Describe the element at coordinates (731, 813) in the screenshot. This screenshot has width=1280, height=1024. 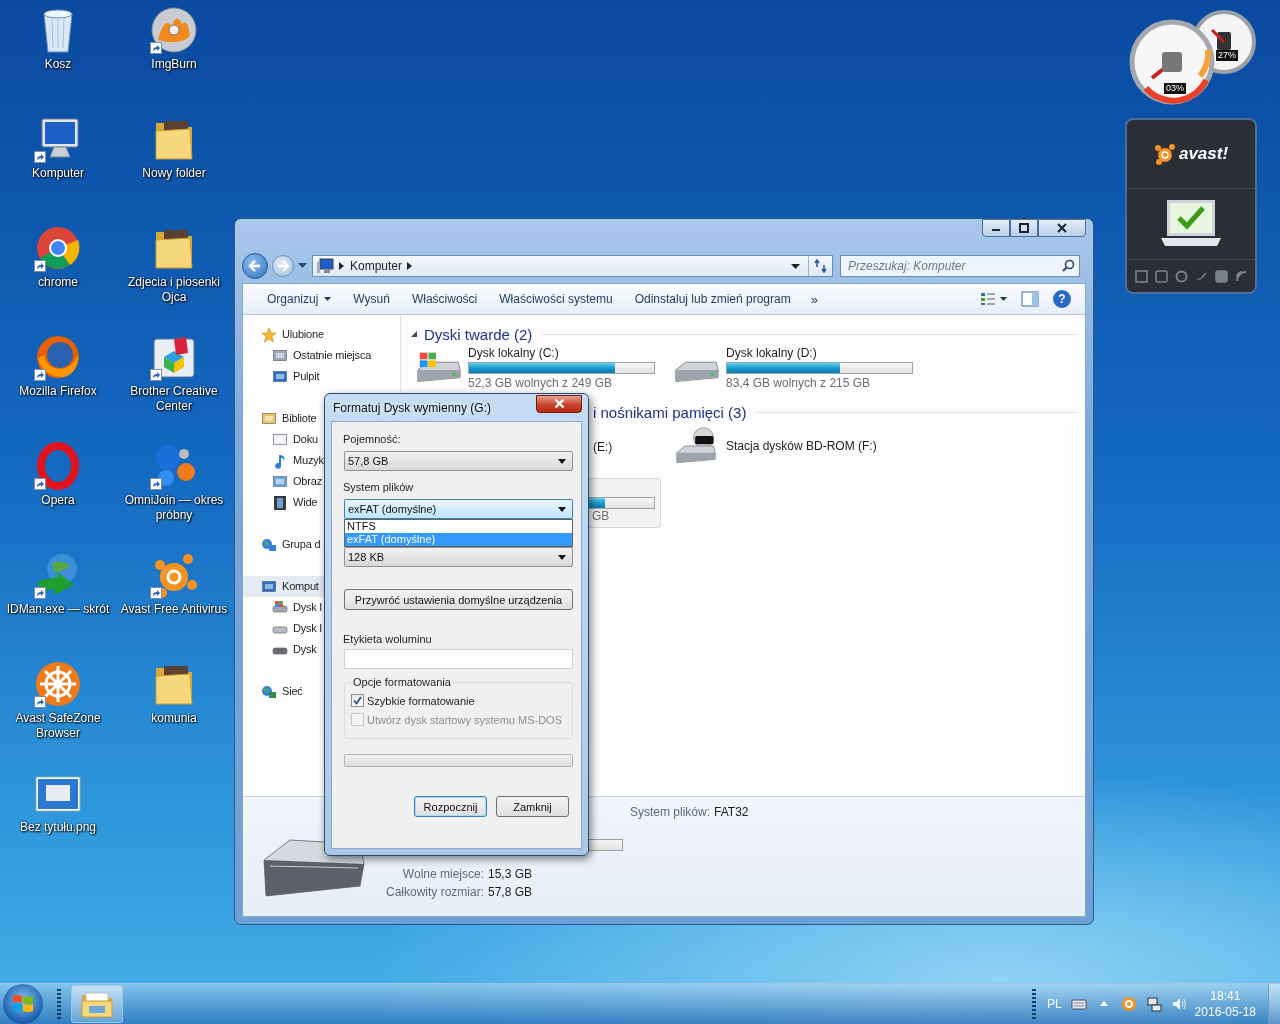
I see `property-value: FAT32` at that location.